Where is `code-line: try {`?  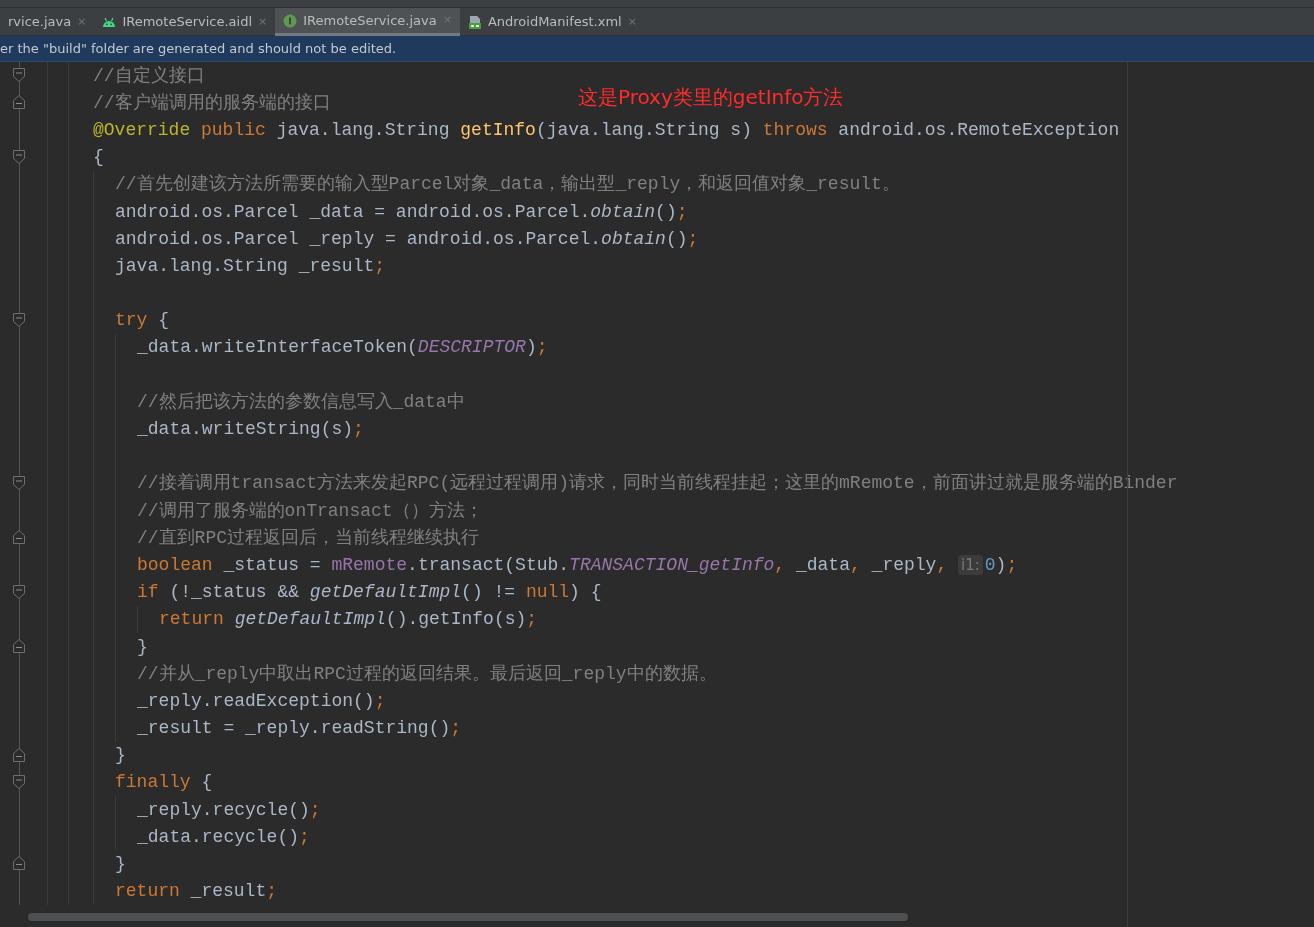
code-line: try { is located at coordinates (142, 321).